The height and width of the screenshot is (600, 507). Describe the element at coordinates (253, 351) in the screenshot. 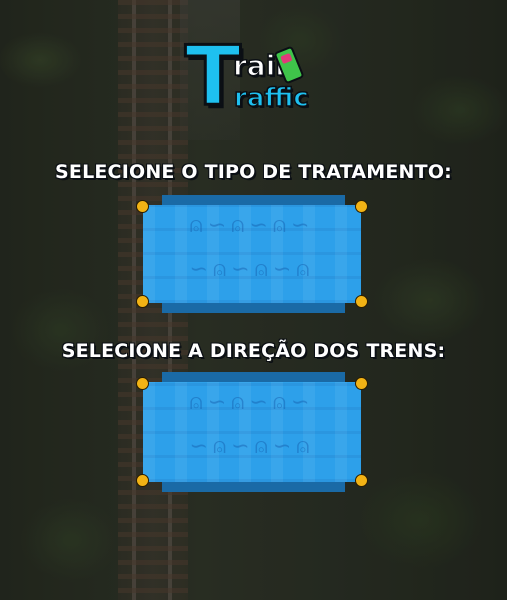

I see `direction-heading: SELECIONE A DIREÇÃO DOS TRENS:` at that location.